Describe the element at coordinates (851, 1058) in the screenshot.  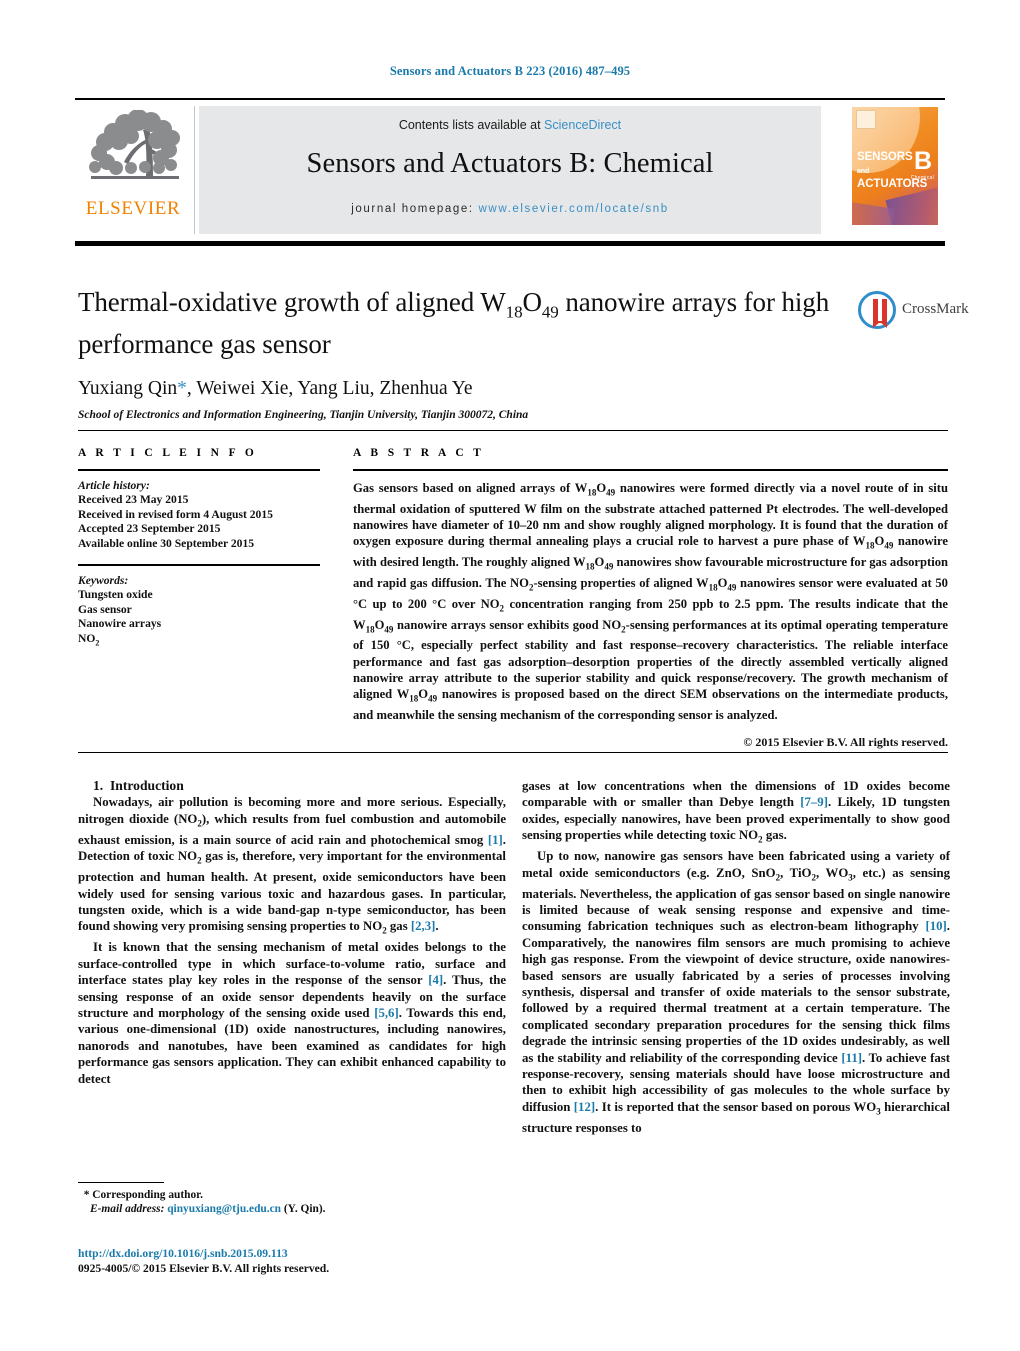
I see `reference-link-11: [11]` at that location.